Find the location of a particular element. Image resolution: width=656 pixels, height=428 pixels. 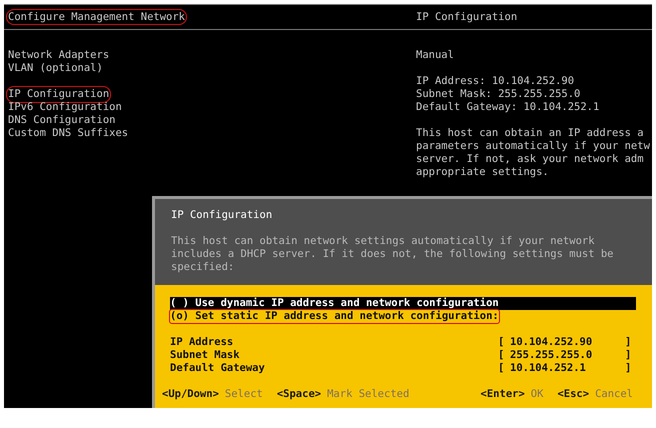

description-line: server. If not, ask your network adm is located at coordinates (530, 159).